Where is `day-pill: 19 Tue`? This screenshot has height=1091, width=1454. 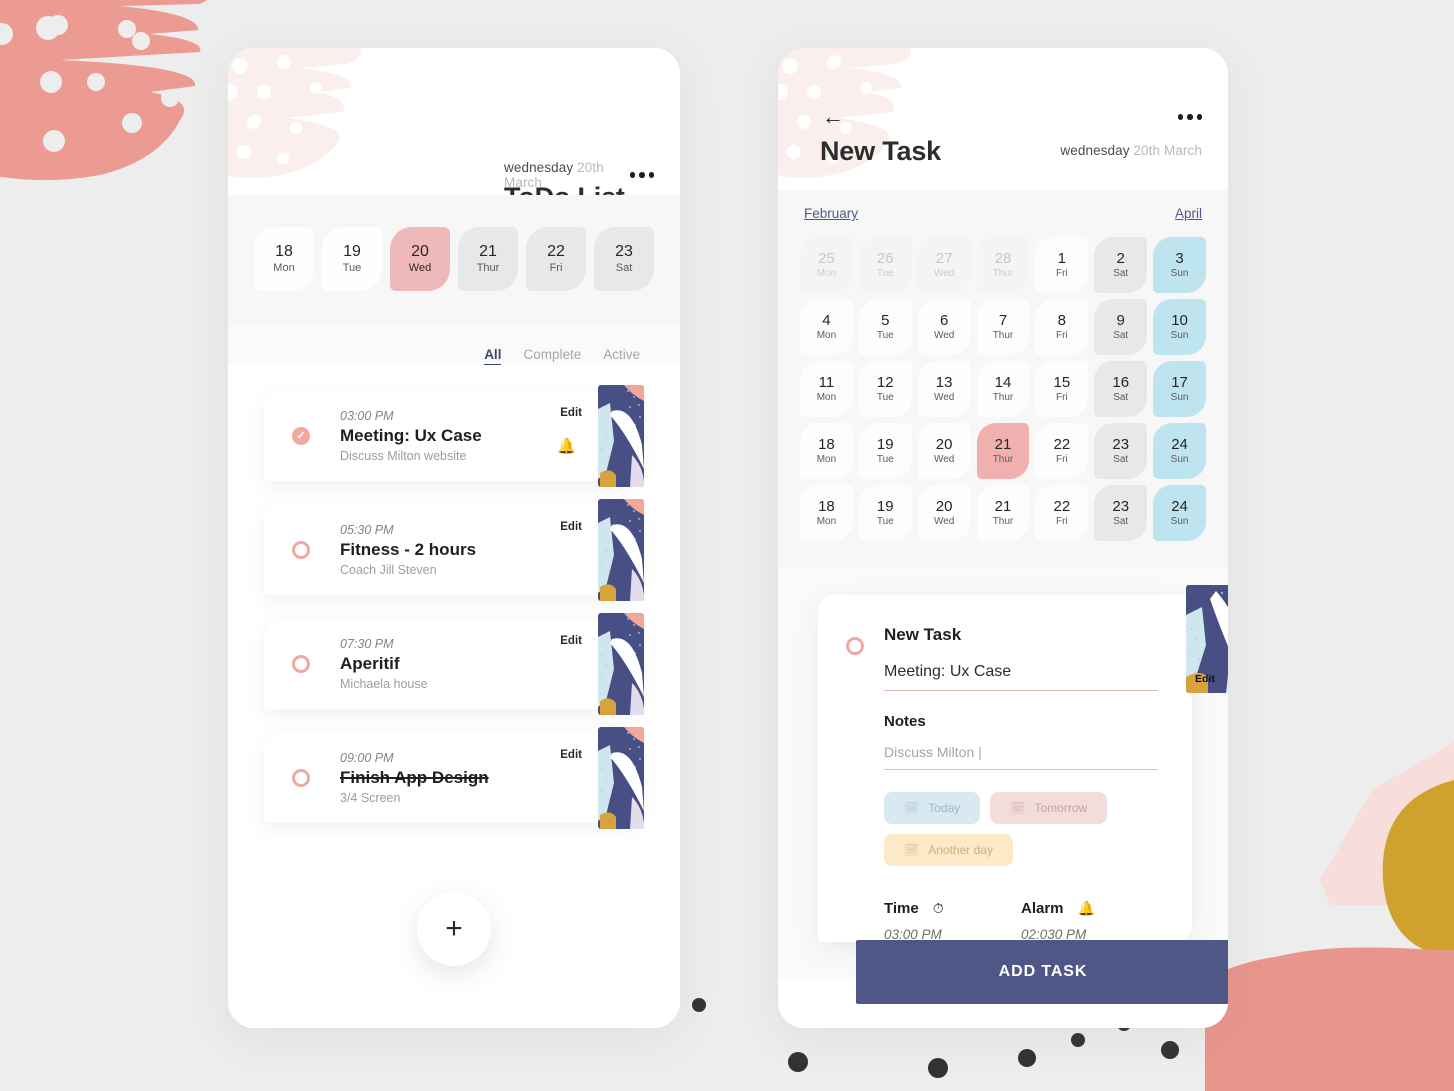
day-pill: 19 Tue is located at coordinates (352, 259).